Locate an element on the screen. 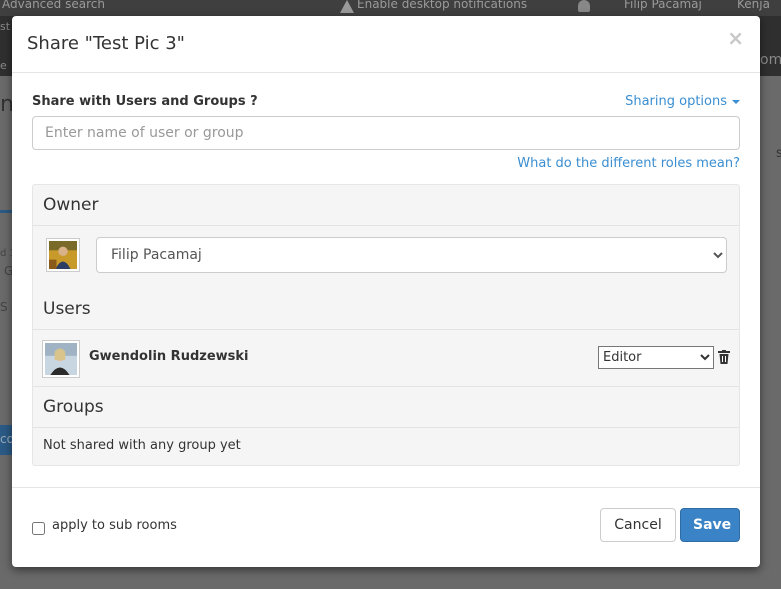 The image size is (781, 589). users-section-header: Users is located at coordinates (386, 309).